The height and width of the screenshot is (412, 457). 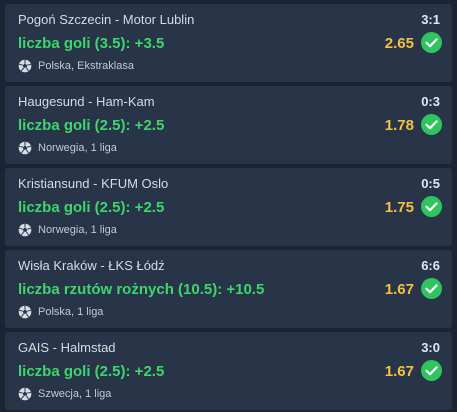 I want to click on match-score: 0:3, so click(x=430, y=101).